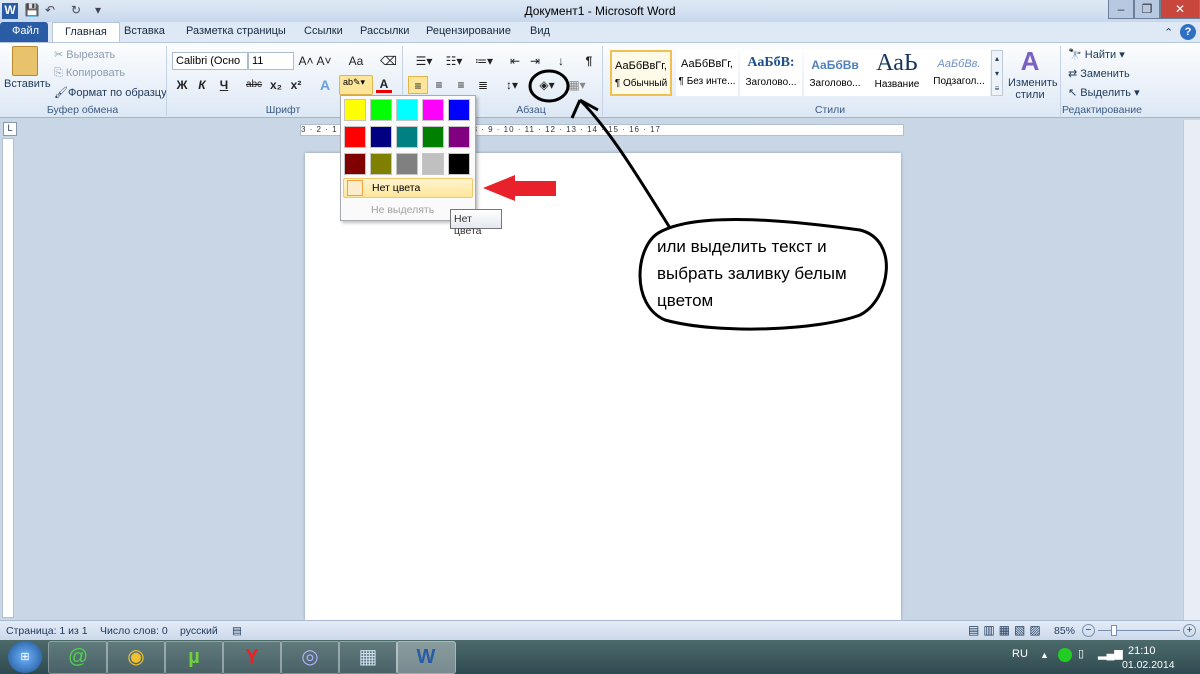 The image size is (1200, 674). What do you see at coordinates (589, 61) in the screenshot?
I see `show-marks-button: ¶` at bounding box center [589, 61].